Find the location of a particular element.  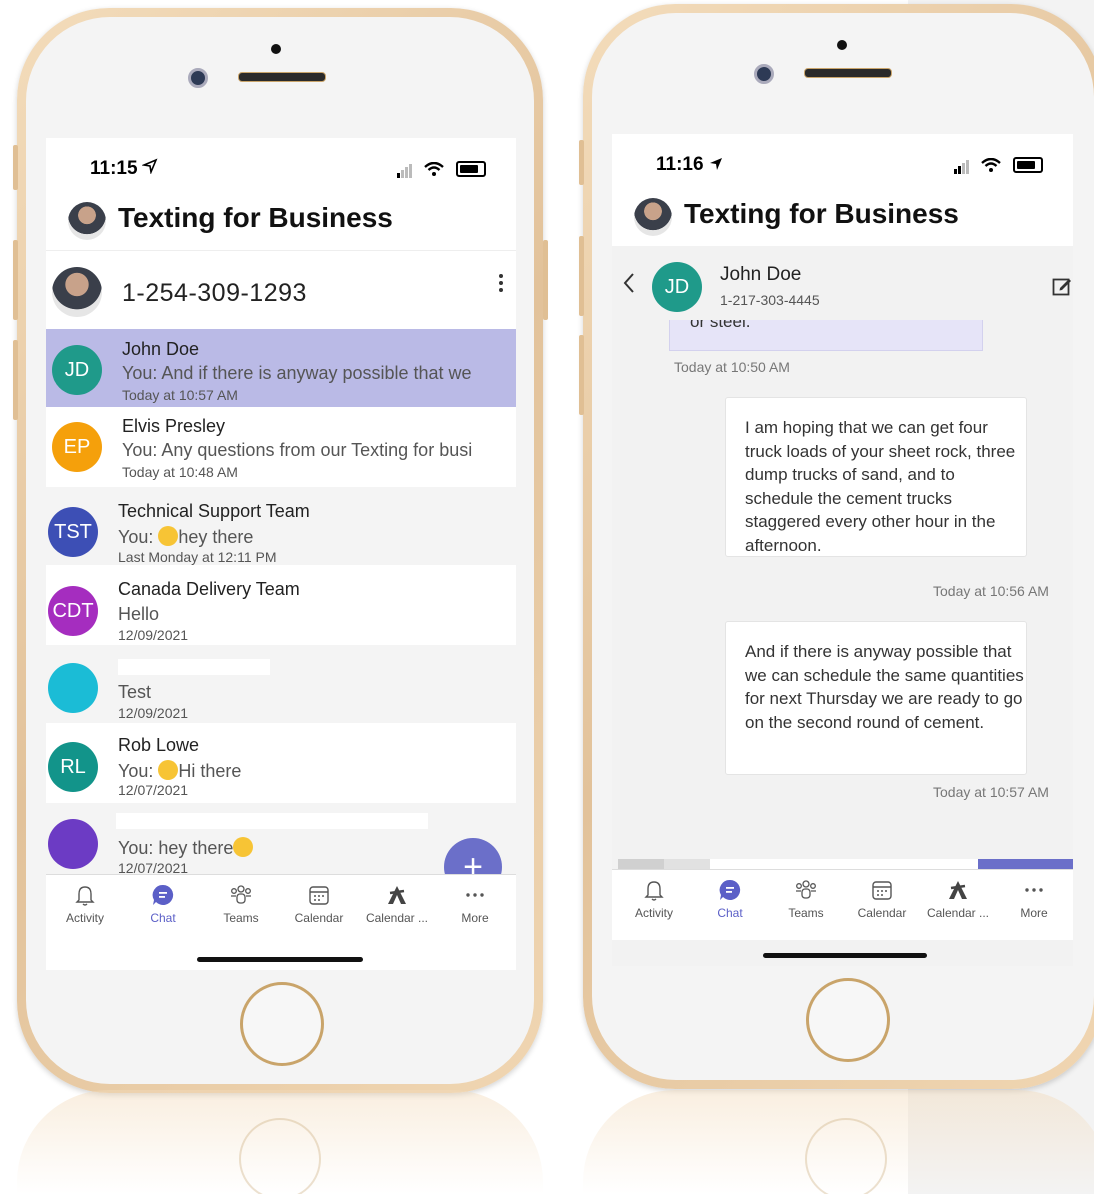

conversation-row-test: Test 12/09/2021 is located at coordinates (281, 684).